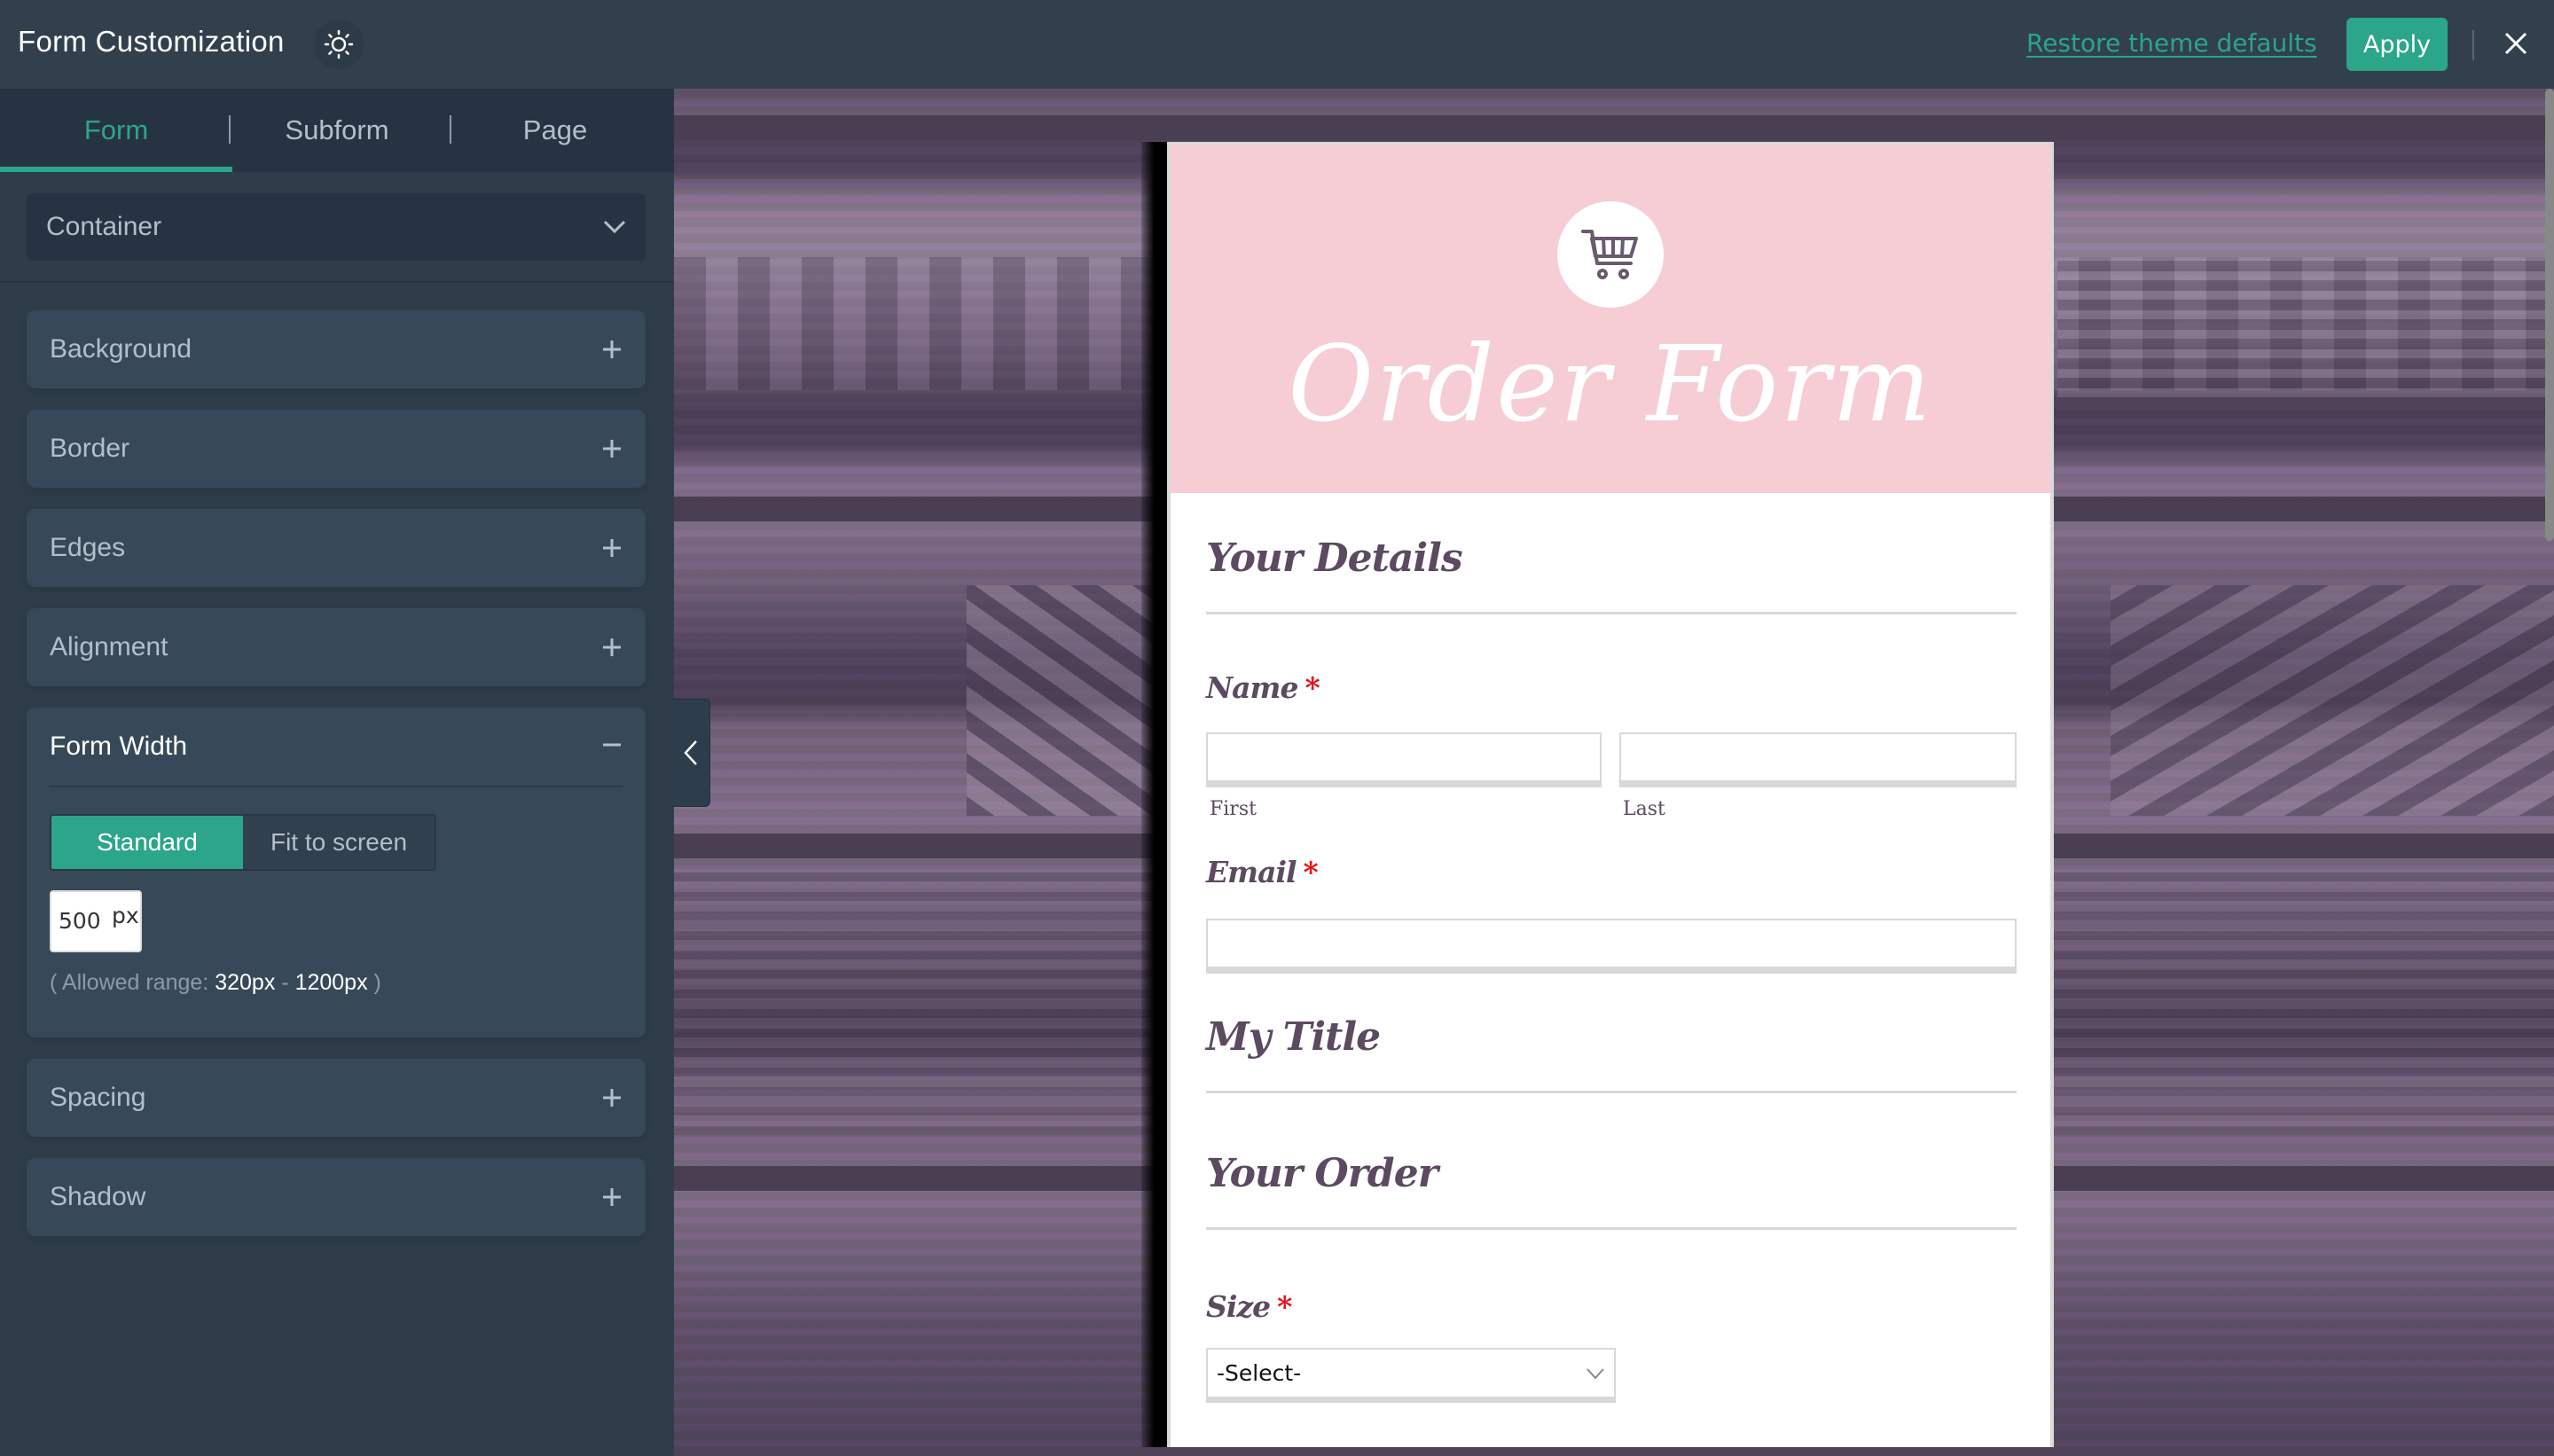 The image size is (2554, 1456). What do you see at coordinates (336, 227) in the screenshot?
I see `element-select-dropdown: Container` at bounding box center [336, 227].